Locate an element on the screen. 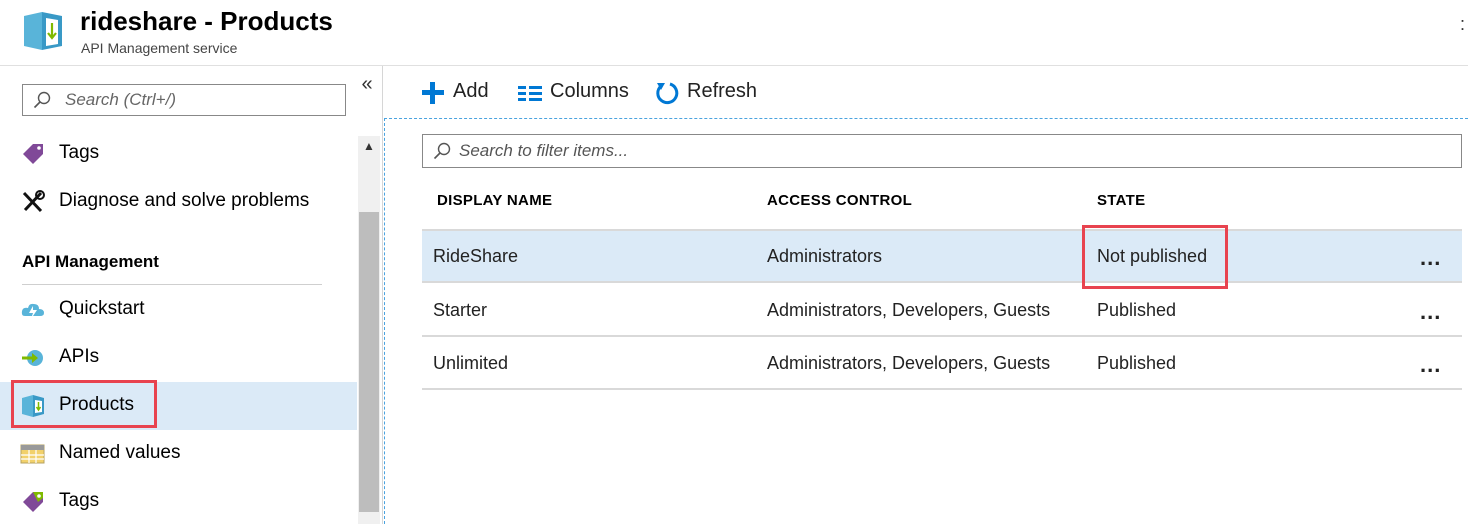  menu-item-diagnose: Diagnose and solve problems is located at coordinates (178, 202).